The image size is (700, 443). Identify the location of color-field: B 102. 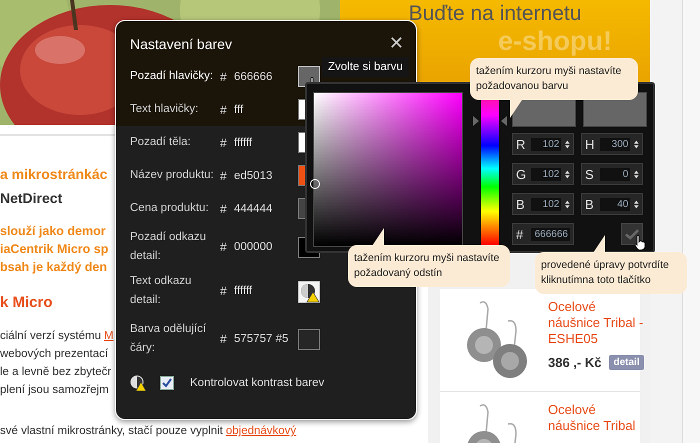
(543, 204).